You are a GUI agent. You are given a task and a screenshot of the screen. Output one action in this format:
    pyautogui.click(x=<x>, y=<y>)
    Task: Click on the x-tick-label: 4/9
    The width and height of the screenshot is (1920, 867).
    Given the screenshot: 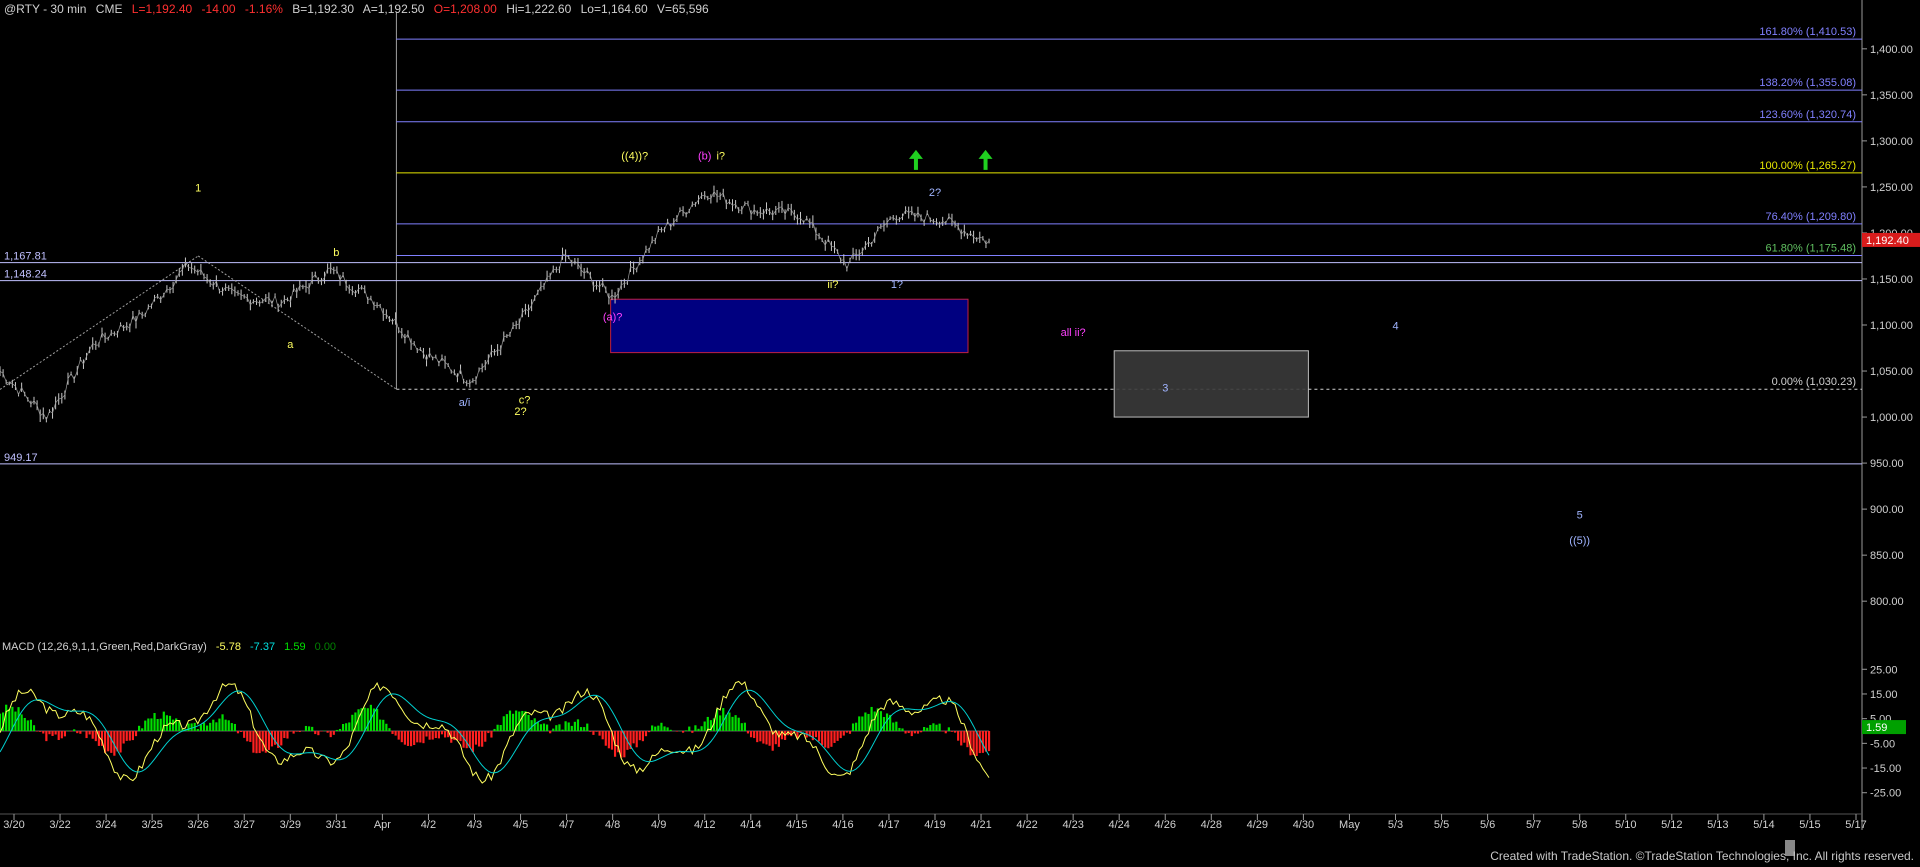 What is the action you would take?
    pyautogui.click(x=658, y=825)
    